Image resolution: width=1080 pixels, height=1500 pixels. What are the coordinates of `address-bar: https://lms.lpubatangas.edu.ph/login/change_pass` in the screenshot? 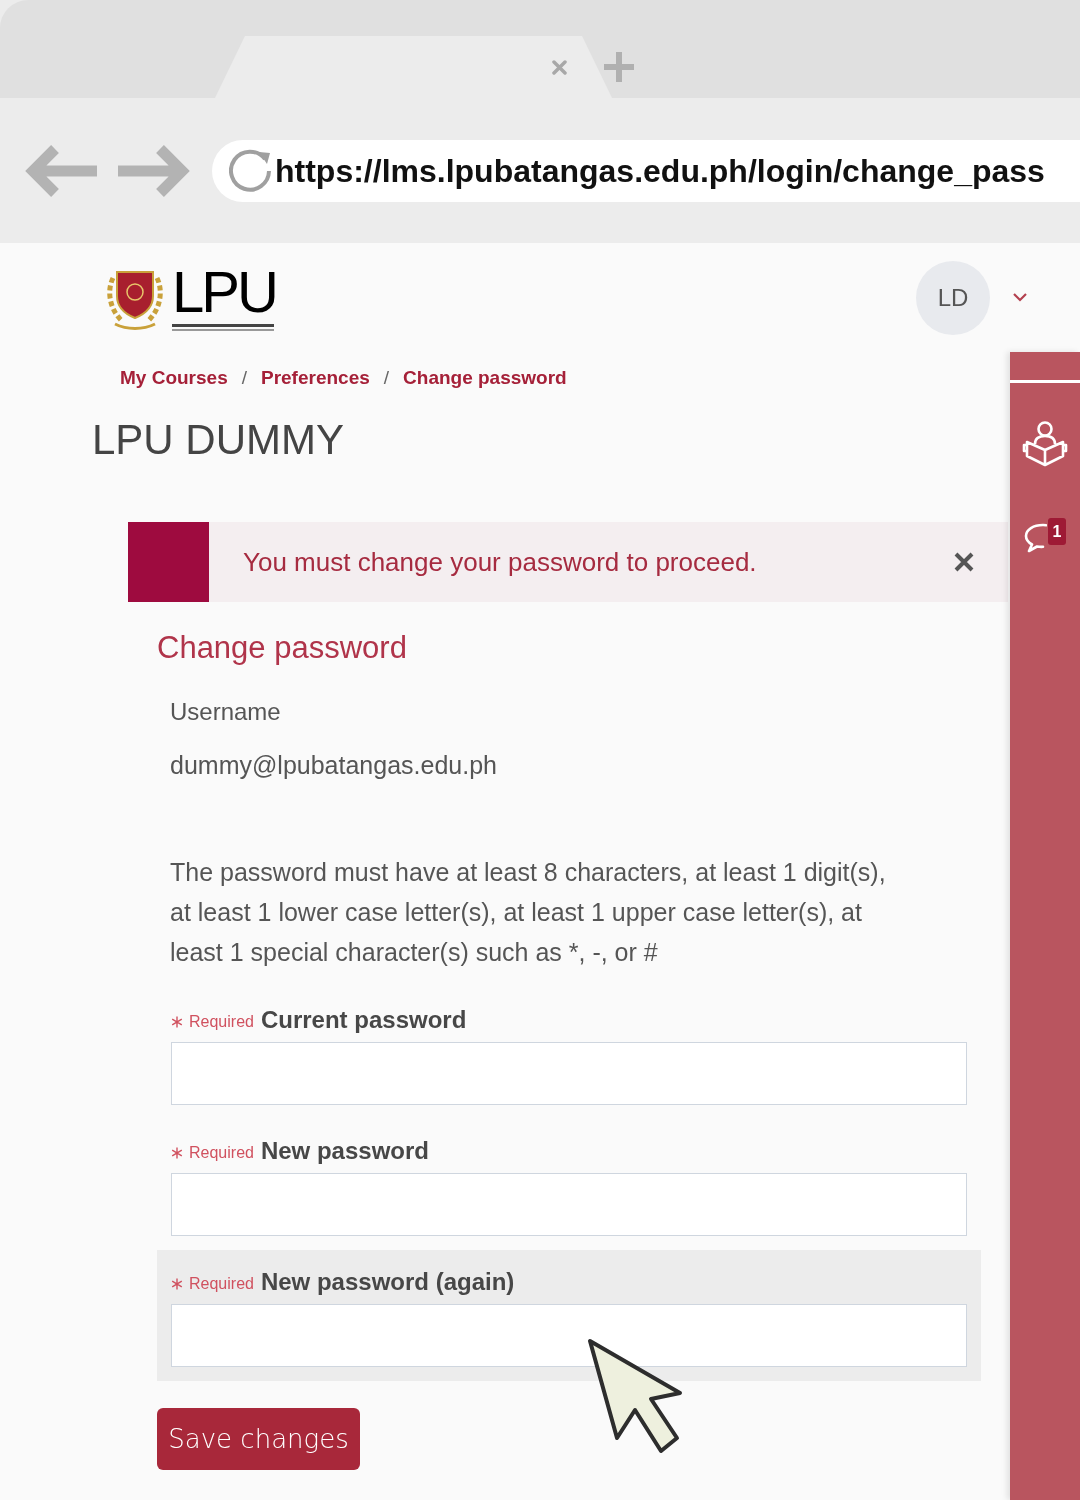 It's located at (646, 170).